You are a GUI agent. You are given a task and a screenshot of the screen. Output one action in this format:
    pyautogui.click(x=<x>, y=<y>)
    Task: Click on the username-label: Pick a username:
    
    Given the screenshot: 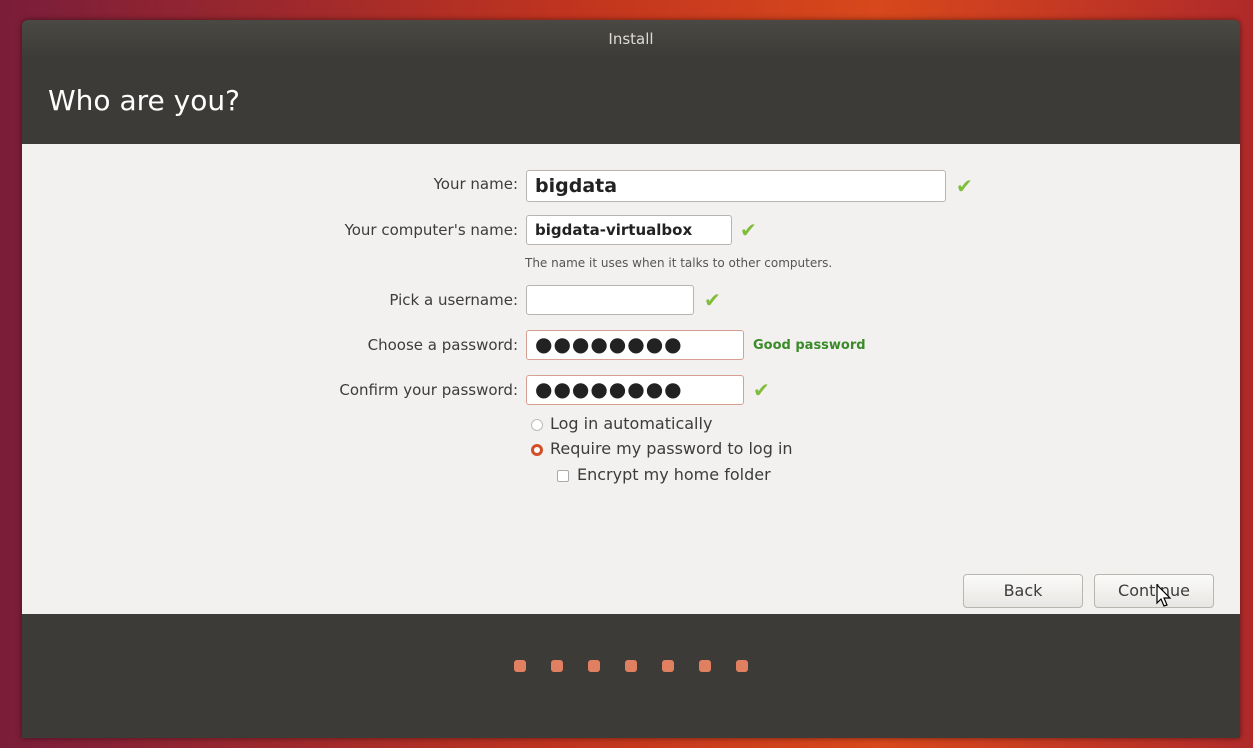 What is the action you would take?
    pyautogui.click(x=453, y=300)
    